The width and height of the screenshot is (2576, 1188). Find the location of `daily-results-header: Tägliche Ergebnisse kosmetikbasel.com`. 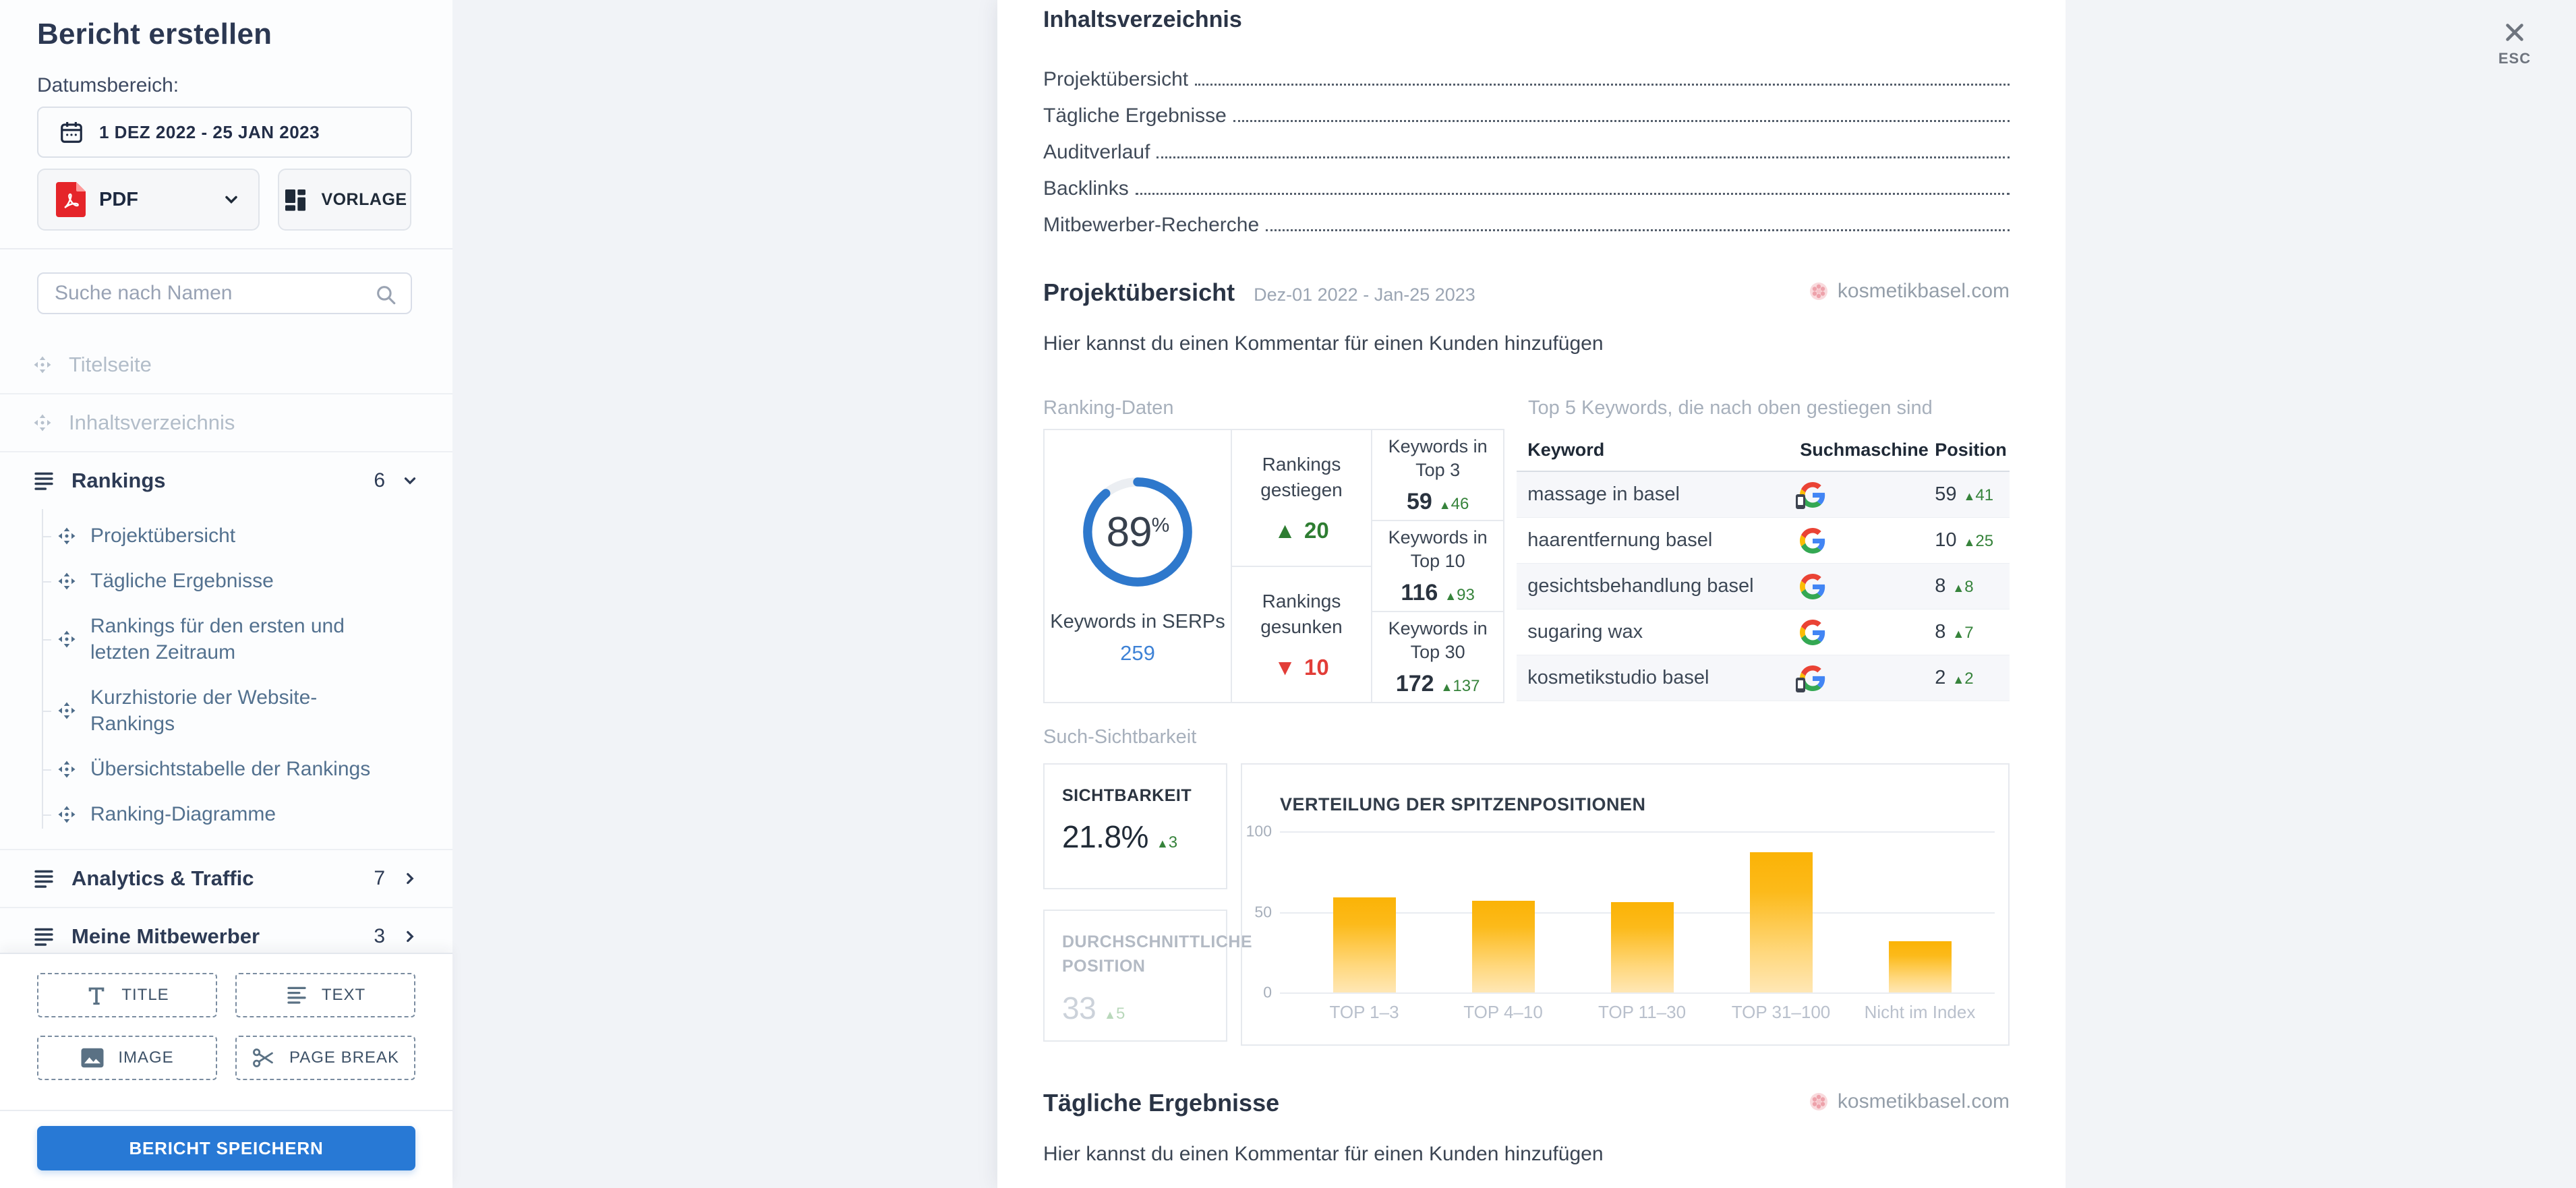

daily-results-header: Tägliche Ergebnisse kosmetikbasel.com is located at coordinates (1526, 1103).